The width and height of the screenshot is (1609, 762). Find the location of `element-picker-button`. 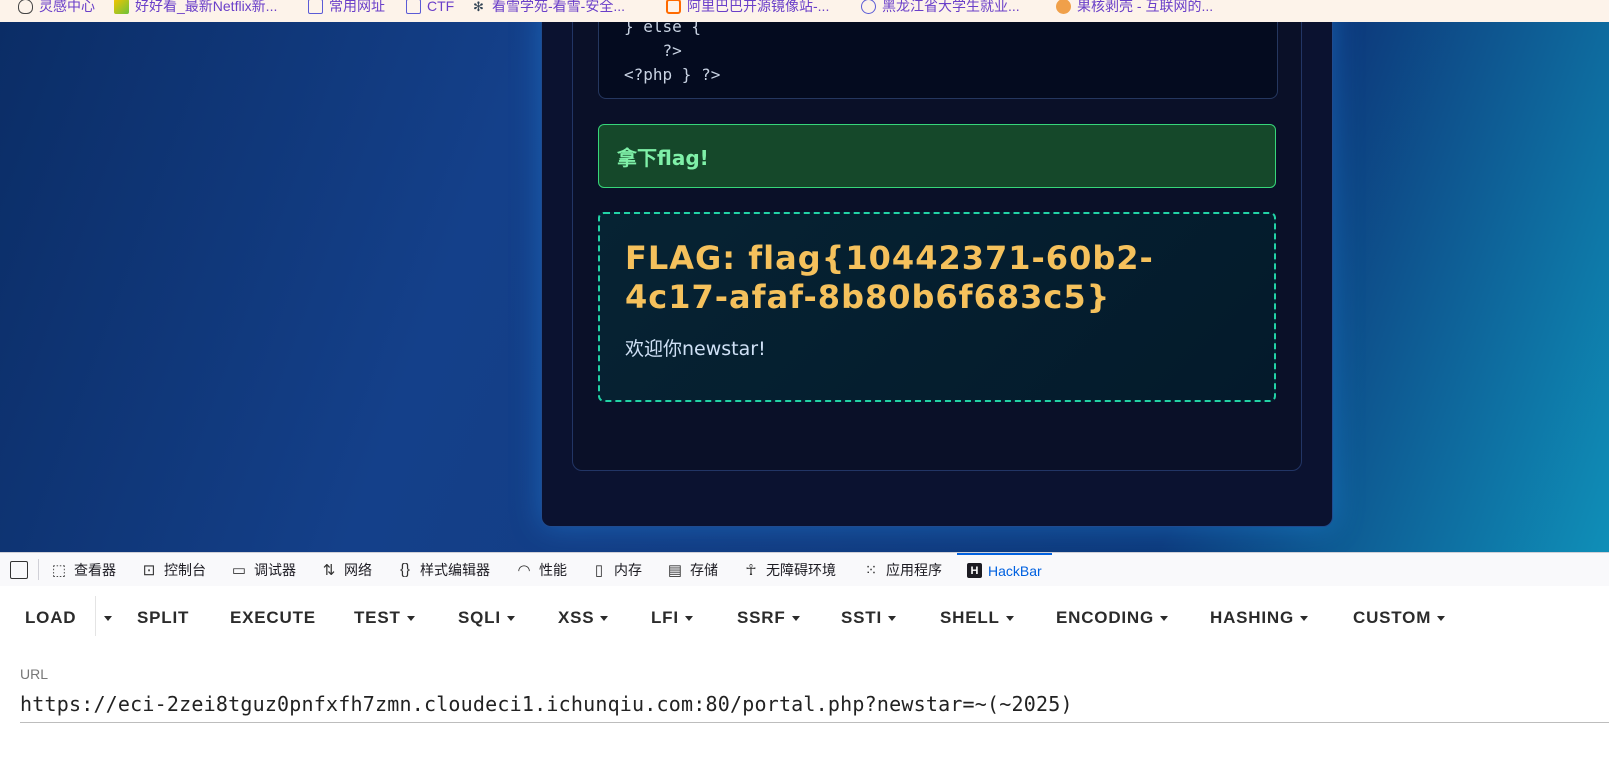

element-picker-button is located at coordinates (19, 569).